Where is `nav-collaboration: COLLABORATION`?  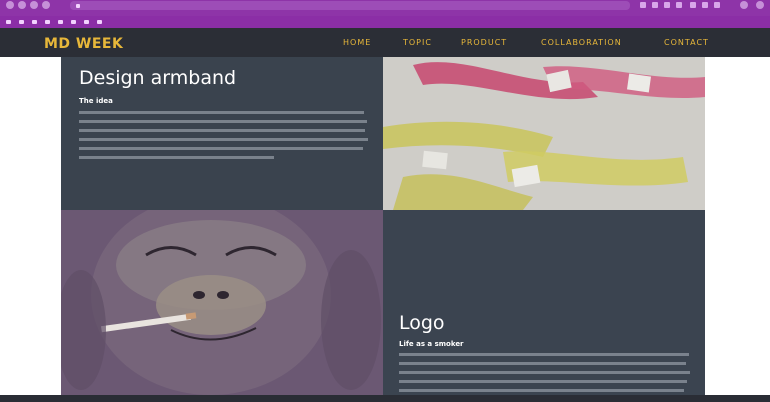
nav-collaboration: COLLABORATION is located at coordinates (581, 42).